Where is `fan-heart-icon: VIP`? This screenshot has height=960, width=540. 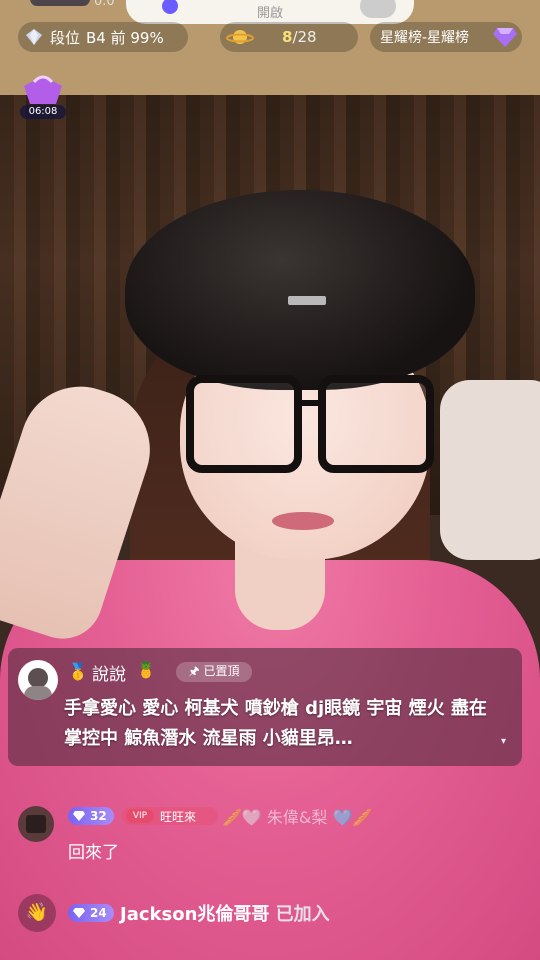
fan-heart-icon: VIP is located at coordinates (140, 816).